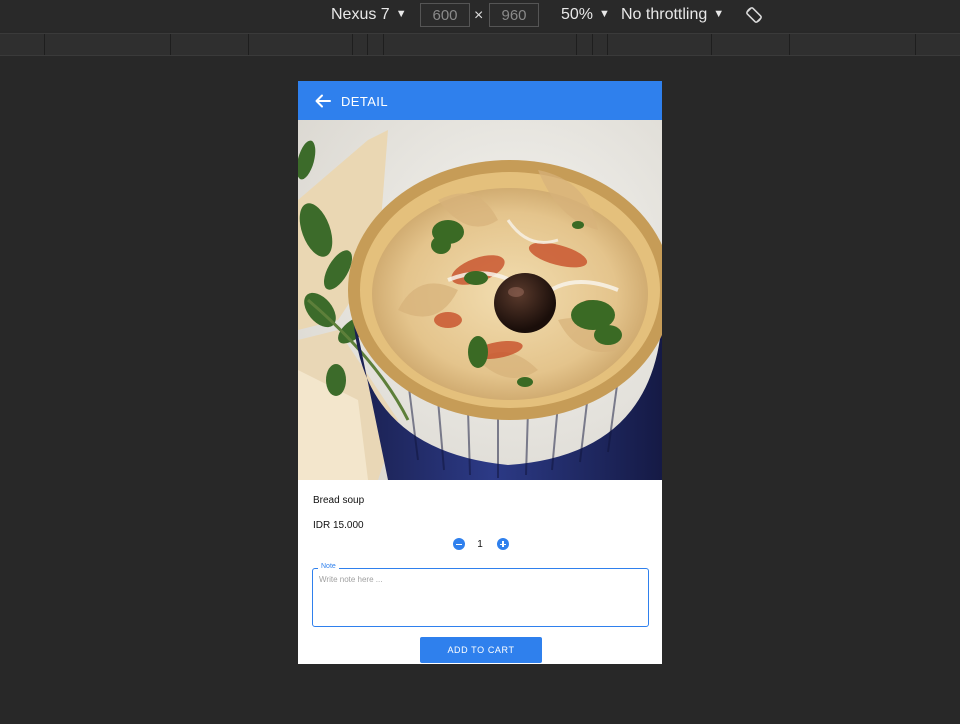  I want to click on throttling-select: No throttling ▼, so click(672, 15).